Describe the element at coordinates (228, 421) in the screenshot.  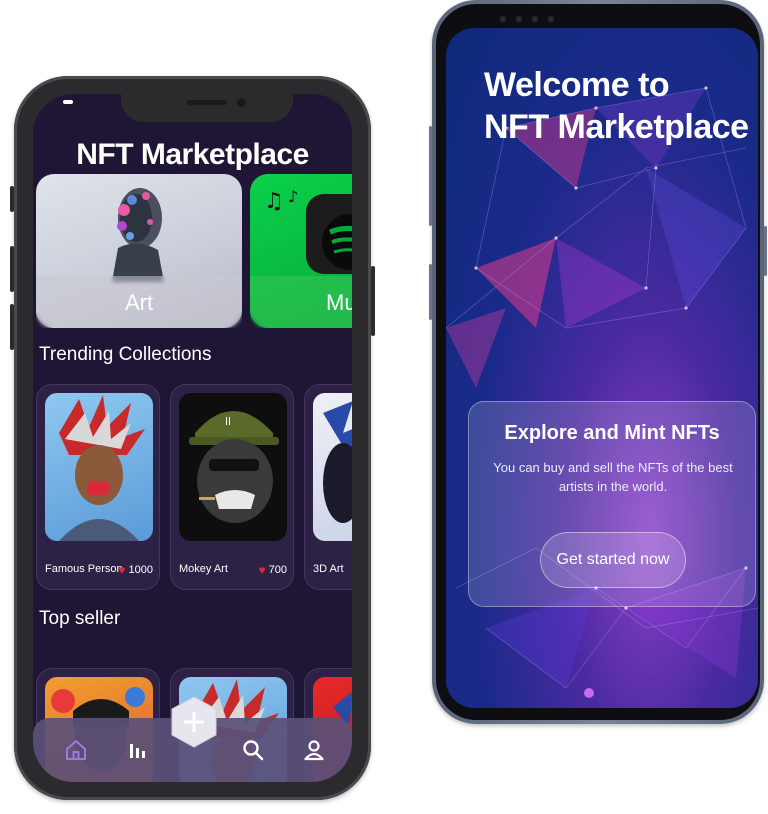
I see `svg-text: ll` at that location.